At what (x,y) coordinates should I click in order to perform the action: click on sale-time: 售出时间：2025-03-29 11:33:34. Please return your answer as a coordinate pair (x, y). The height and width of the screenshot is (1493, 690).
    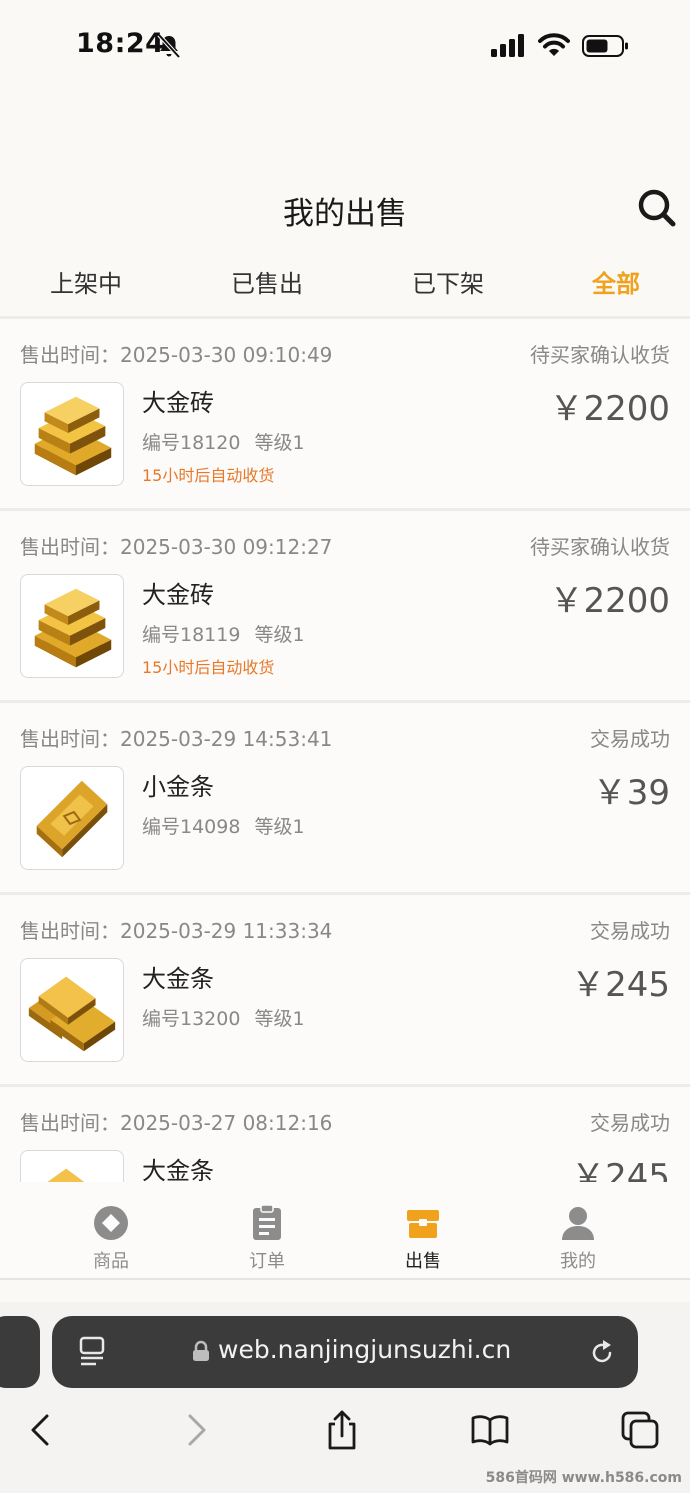
    Looking at the image, I should click on (176, 931).